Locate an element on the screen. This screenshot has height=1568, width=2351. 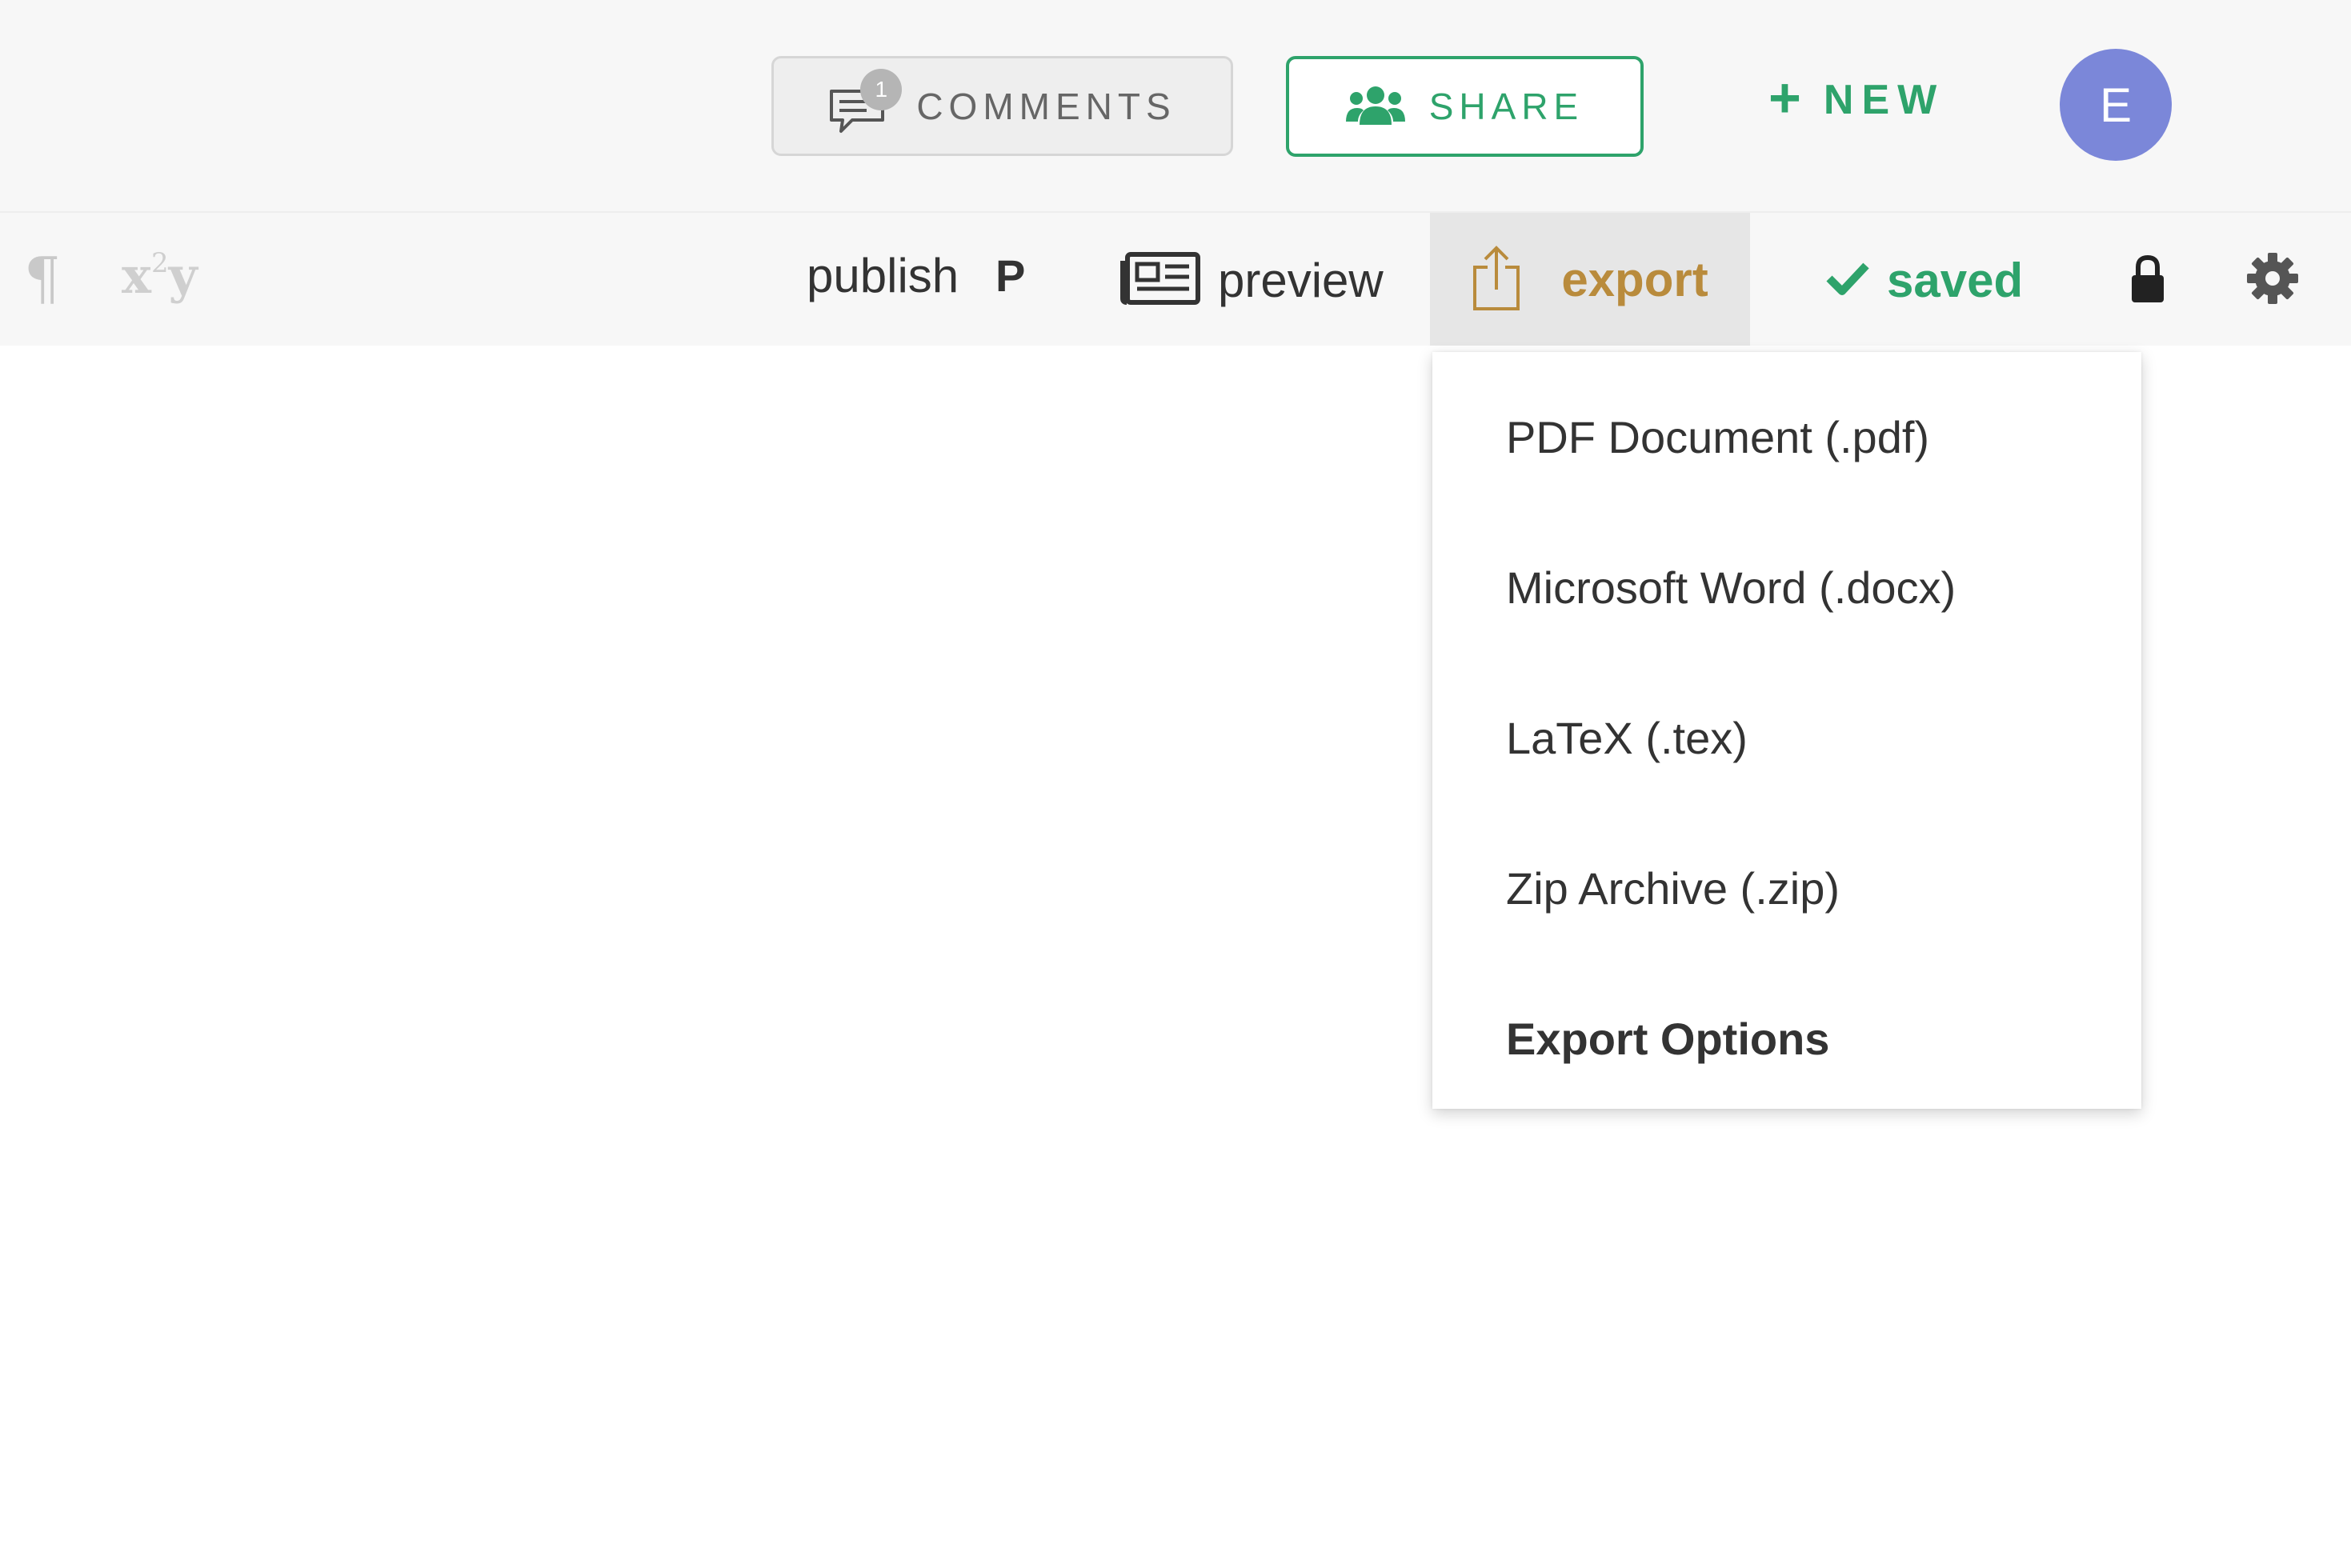
new-button: + NEW is located at coordinates (1872, 100).